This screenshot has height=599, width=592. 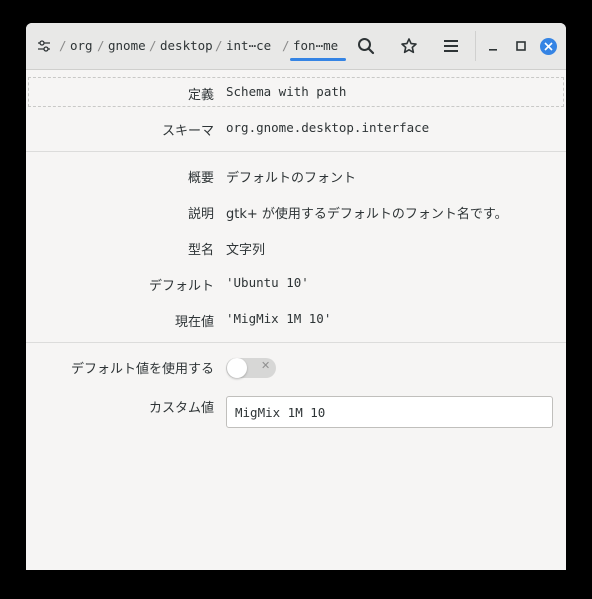 I want to click on current-value: 'MigMix 1M 10', so click(x=279, y=318).